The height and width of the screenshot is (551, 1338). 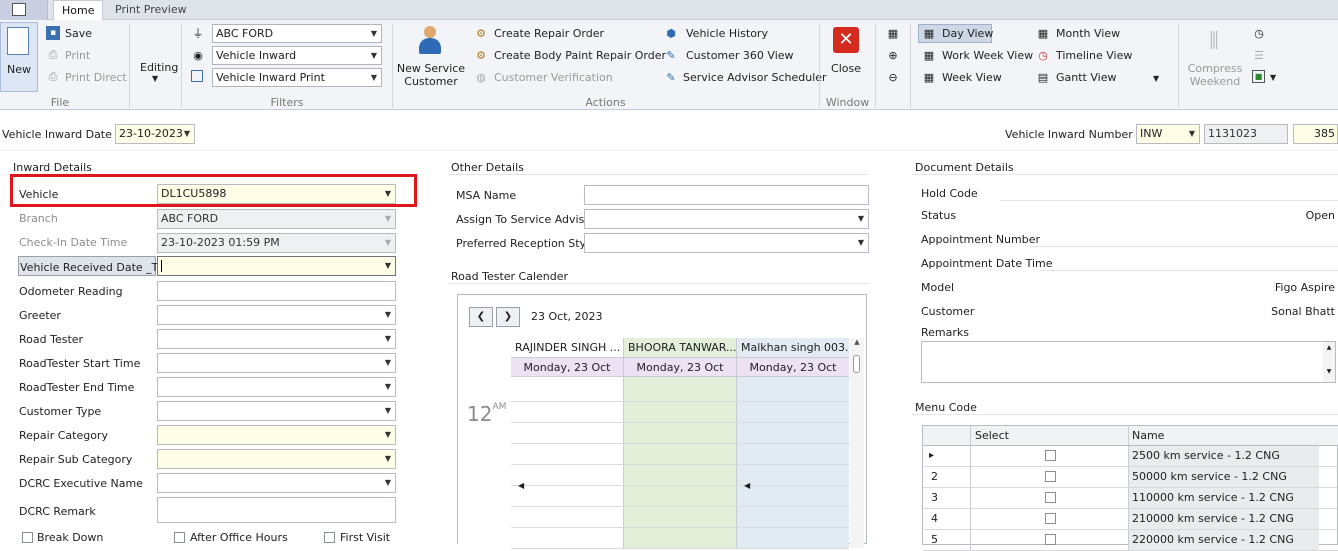 What do you see at coordinates (96, 77) in the screenshot?
I see `print-direct-button: Print Direct` at bounding box center [96, 77].